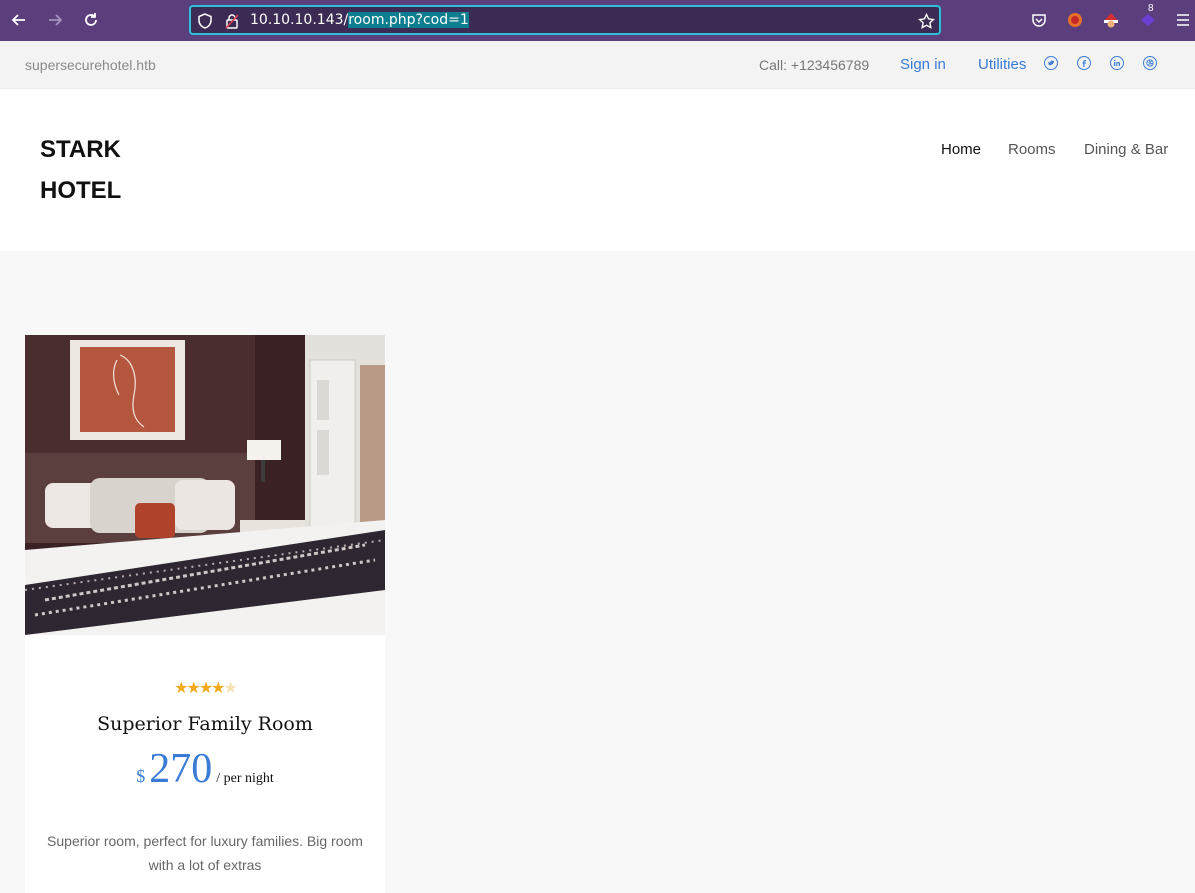 The width and height of the screenshot is (1195, 893). Describe the element at coordinates (1032, 149) in the screenshot. I see `nav-rooms: Rooms` at that location.